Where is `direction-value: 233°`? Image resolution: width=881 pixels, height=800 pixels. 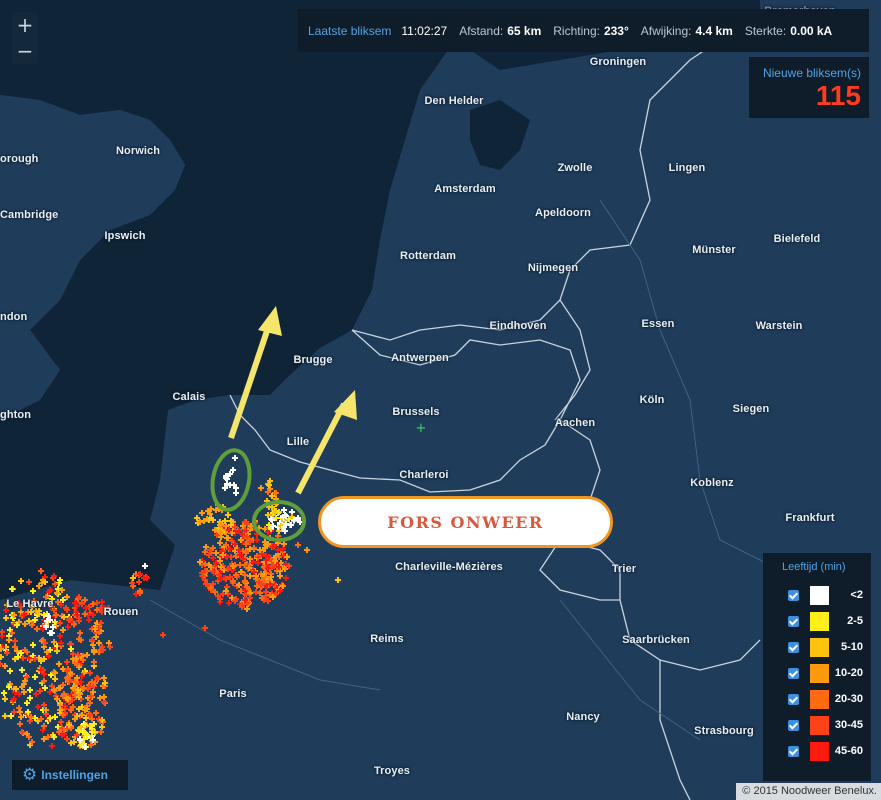 direction-value: 233° is located at coordinates (616, 30).